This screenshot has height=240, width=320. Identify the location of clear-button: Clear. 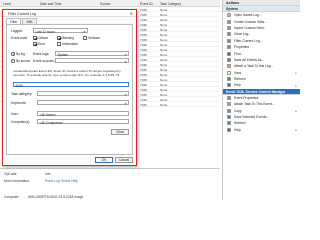
(120, 132).